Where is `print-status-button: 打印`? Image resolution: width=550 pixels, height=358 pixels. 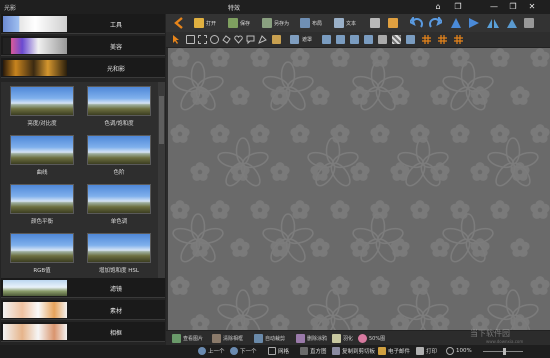 print-status-button: 打印 is located at coordinates (426, 351).